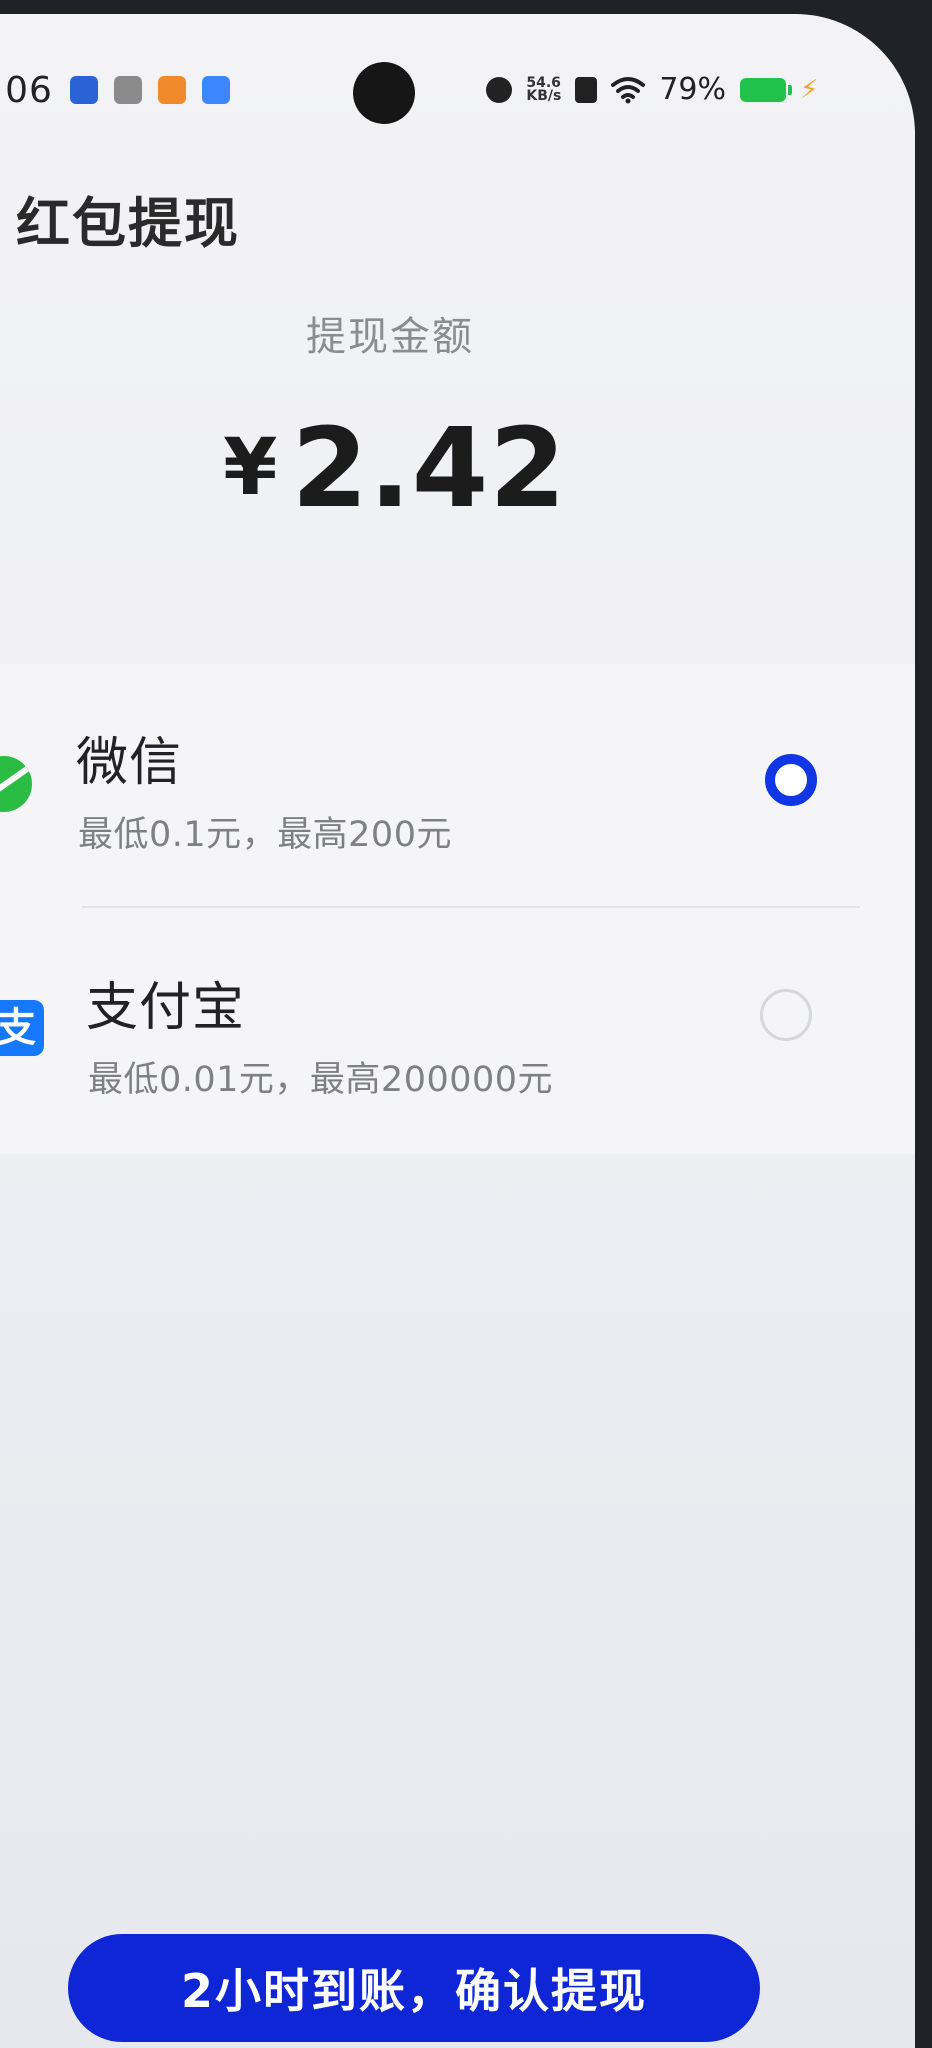  Describe the element at coordinates (471, 907) in the screenshot. I see `divider` at that location.